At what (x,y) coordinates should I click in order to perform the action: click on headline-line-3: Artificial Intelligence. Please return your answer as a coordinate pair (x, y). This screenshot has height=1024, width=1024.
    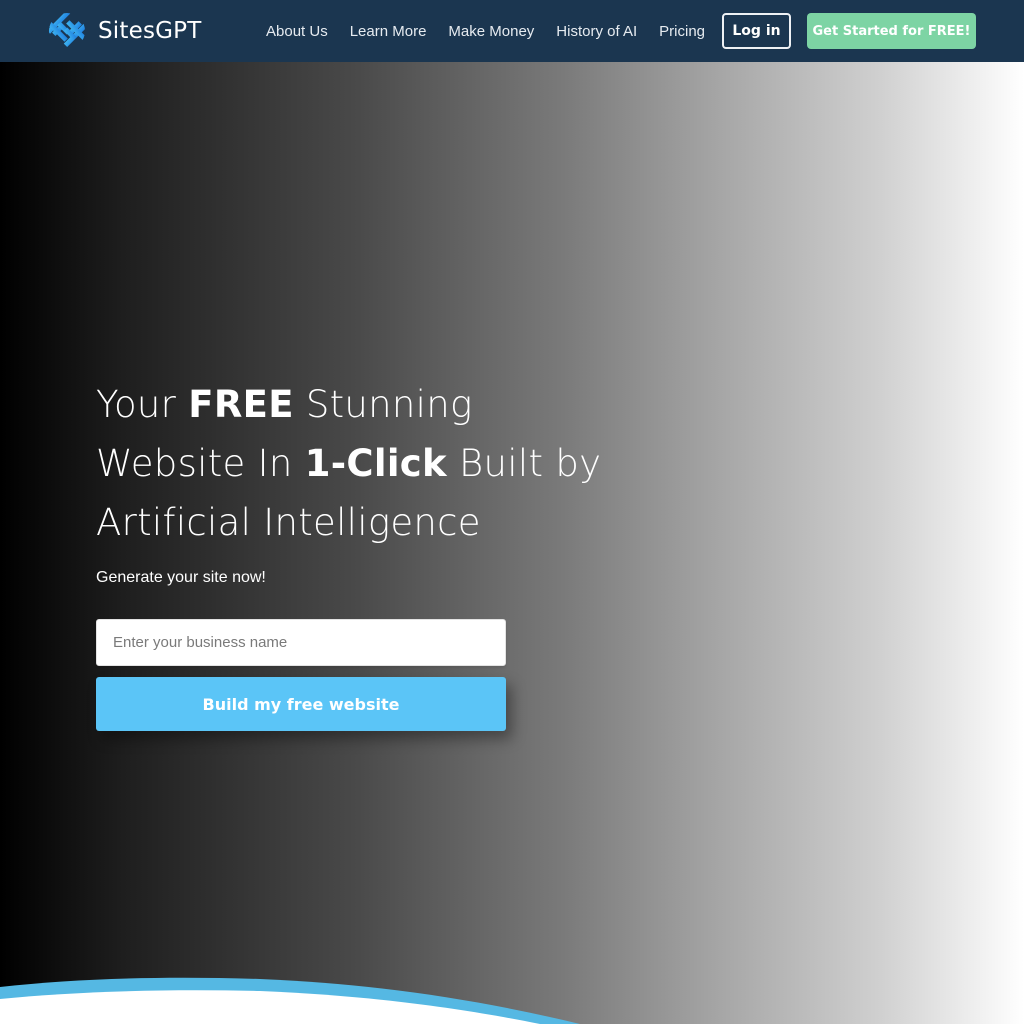
    Looking at the image, I should click on (288, 522).